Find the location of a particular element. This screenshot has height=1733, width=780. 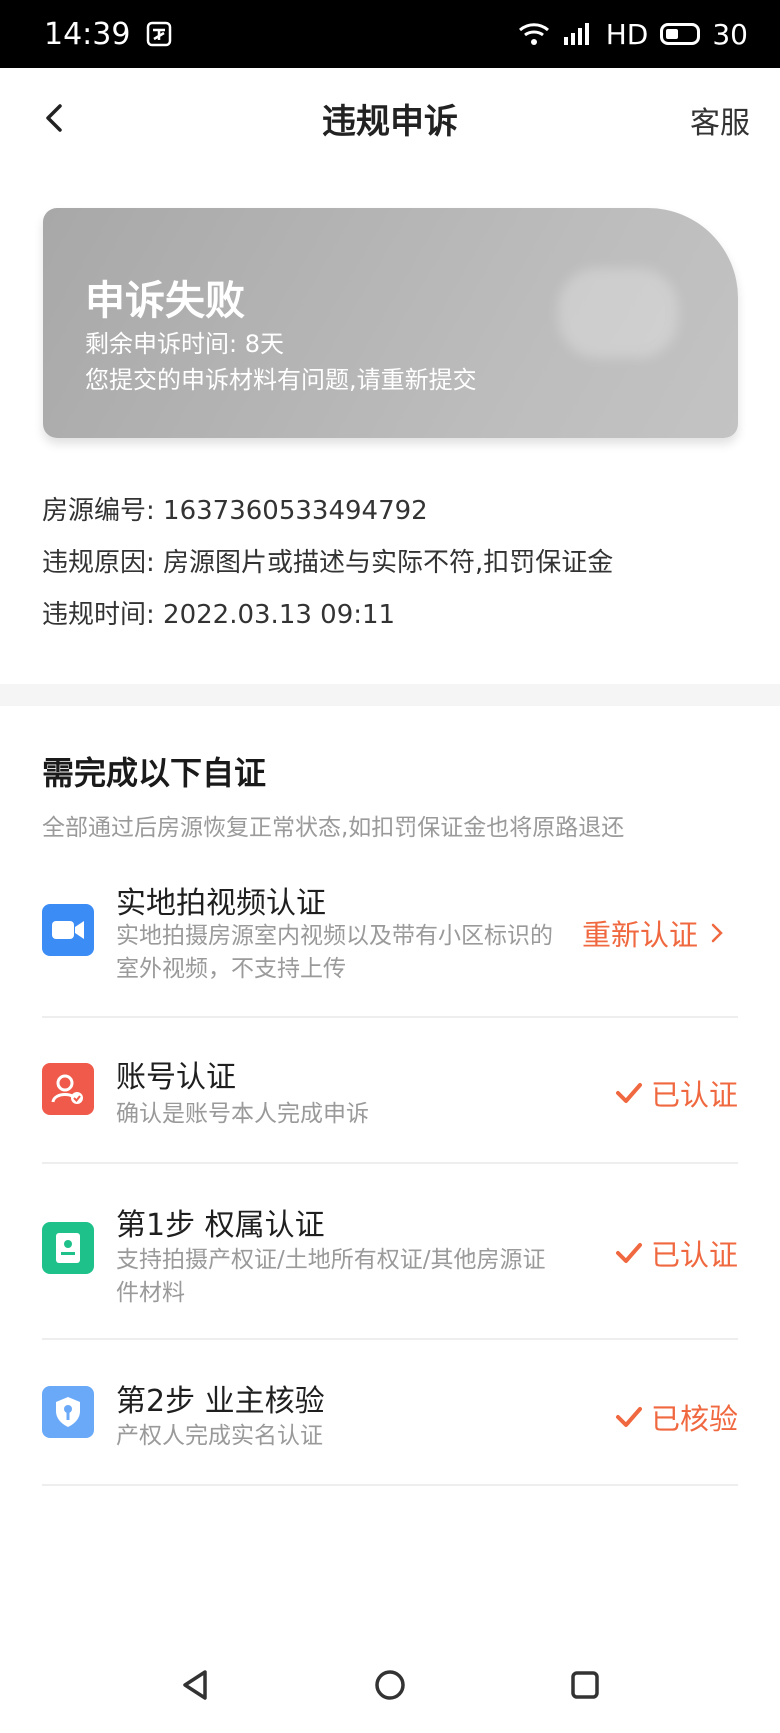

notification-icon is located at coordinates (159, 34).